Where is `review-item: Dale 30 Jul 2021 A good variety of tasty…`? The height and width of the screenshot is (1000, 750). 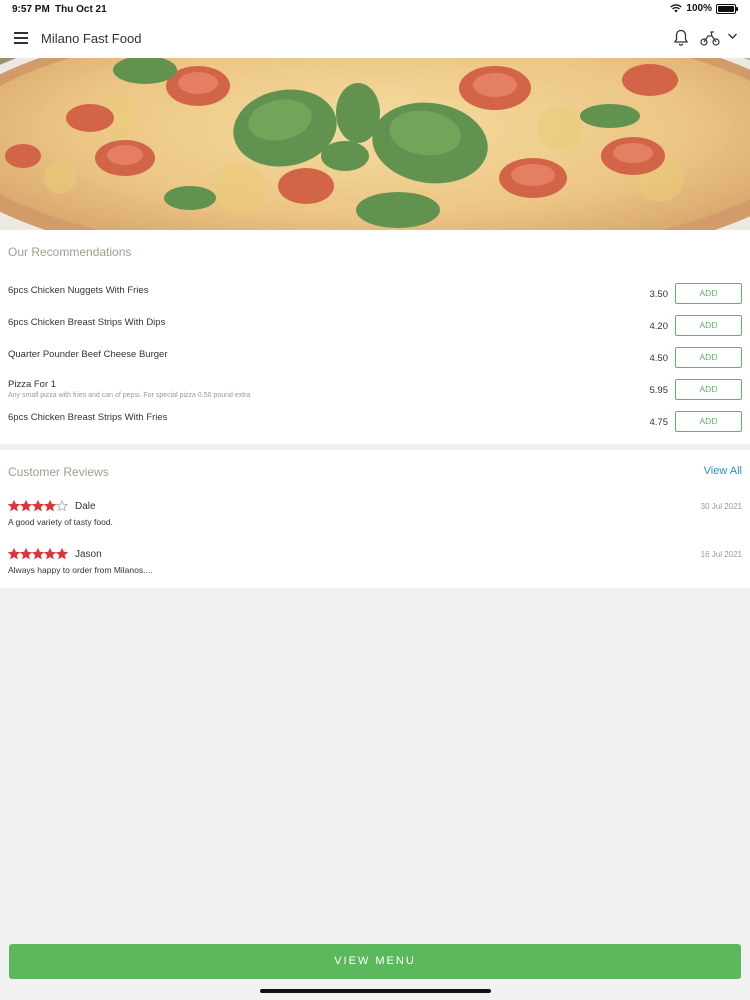
review-item: Dale 30 Jul 2021 A good variety of tasty… is located at coordinates (375, 518).